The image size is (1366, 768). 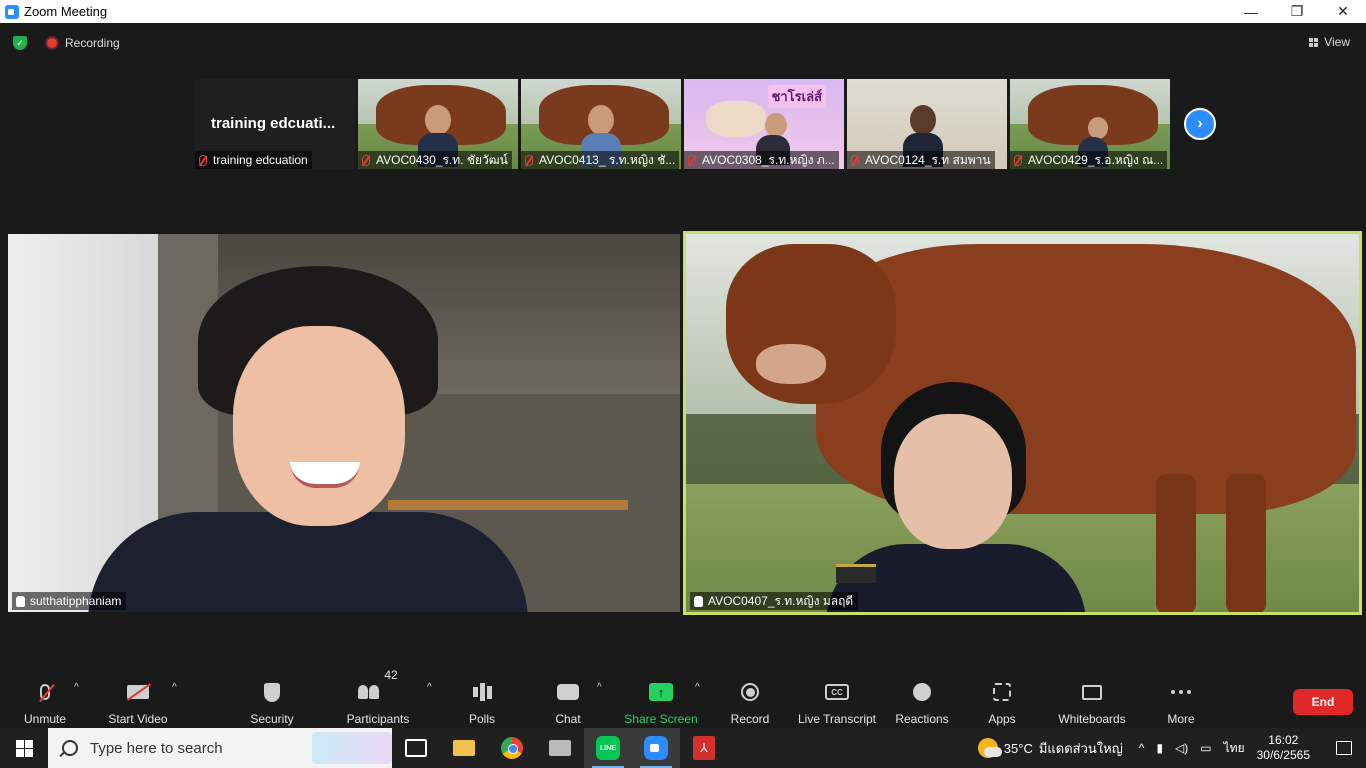 What do you see at coordinates (92, 43) in the screenshot?
I see `recording-label: Recording` at bounding box center [92, 43].